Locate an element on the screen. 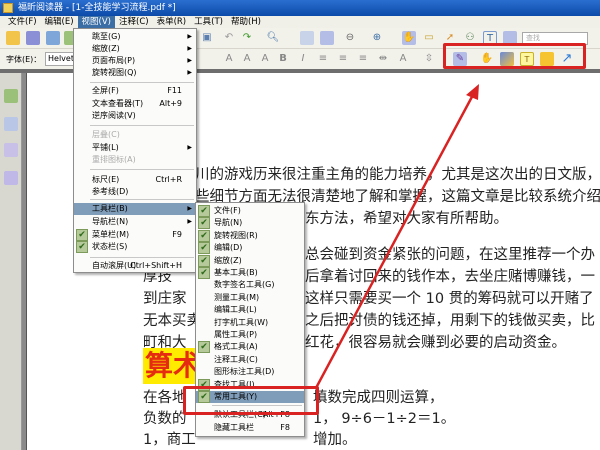 The width and height of the screenshot is (600, 450). arrow-head is located at coordinates (472, 92).